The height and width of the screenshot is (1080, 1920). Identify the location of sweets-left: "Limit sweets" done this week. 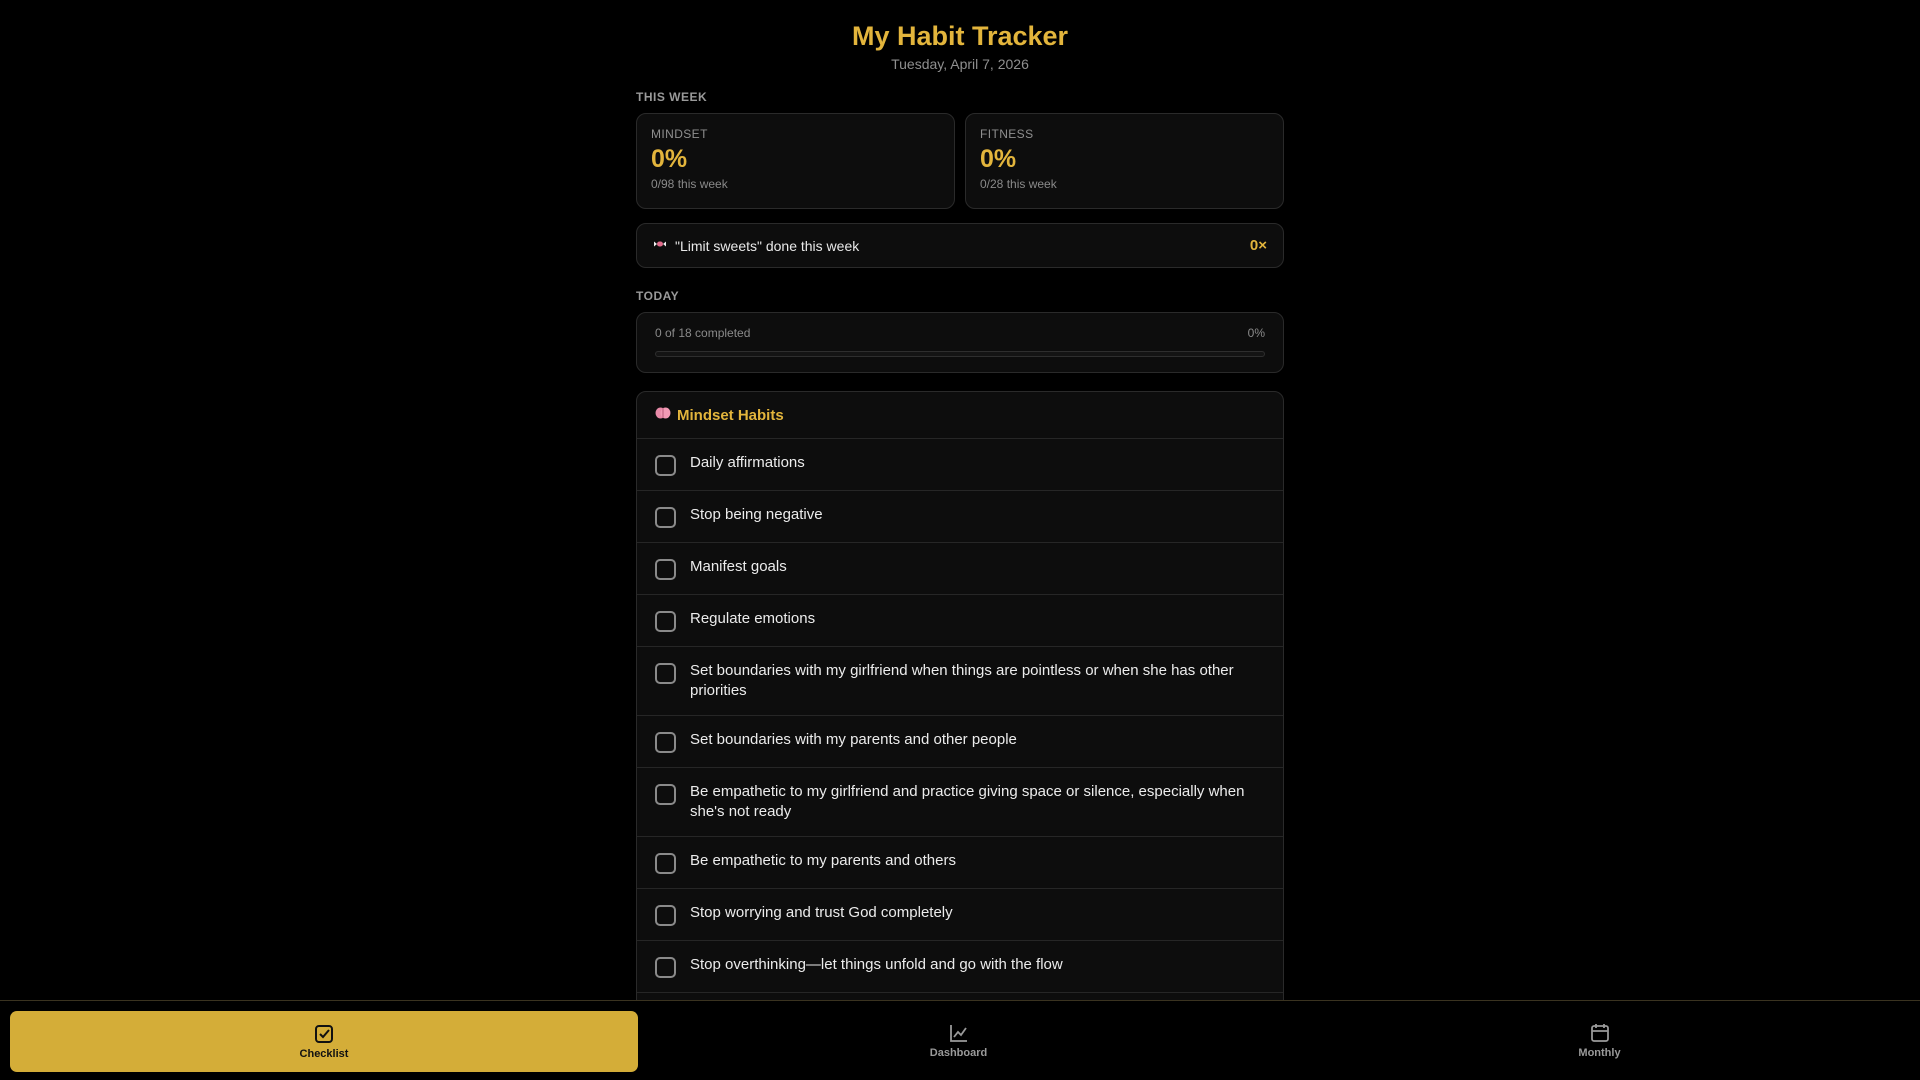
(756, 245).